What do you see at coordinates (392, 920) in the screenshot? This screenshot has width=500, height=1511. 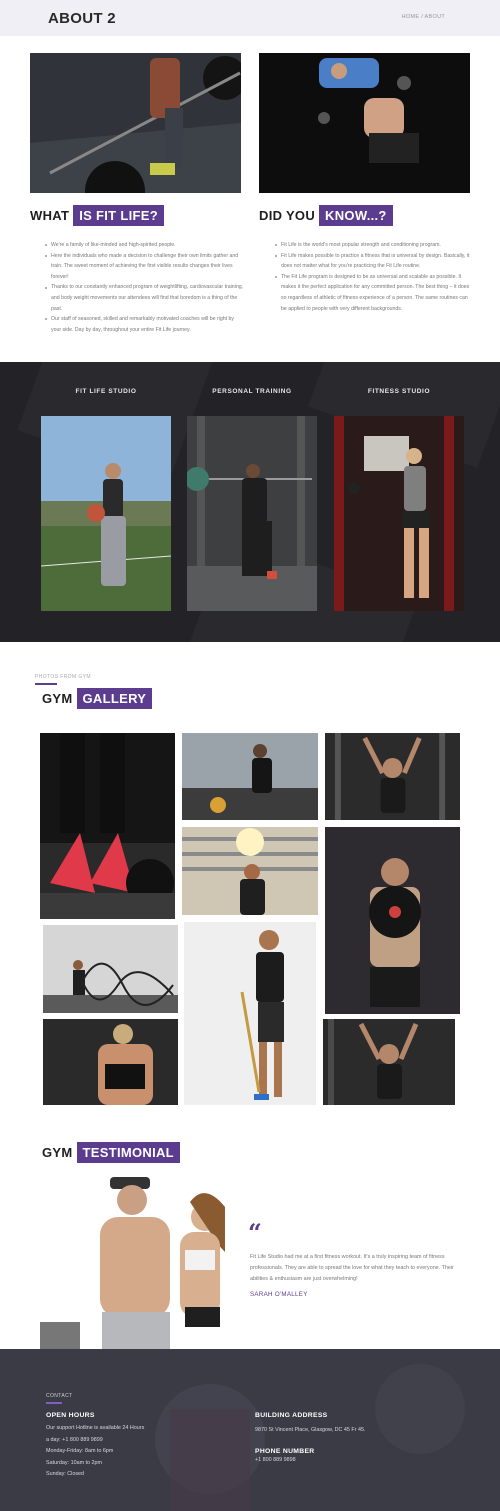 I see `gallery-photo-weight-plate` at bounding box center [392, 920].